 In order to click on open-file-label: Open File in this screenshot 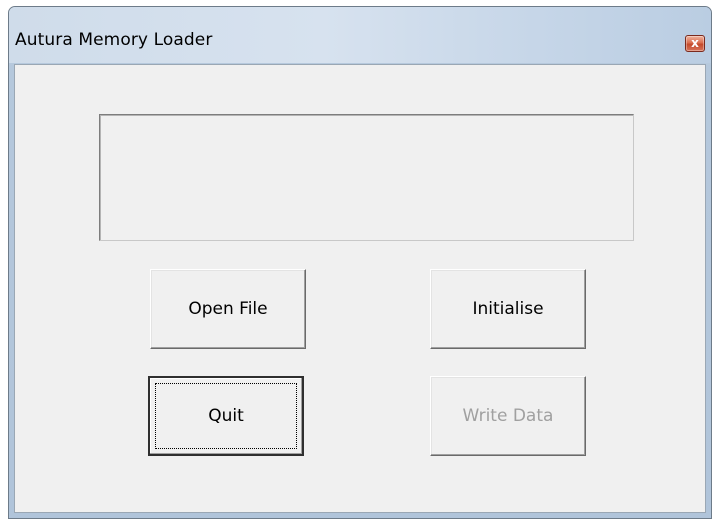, I will do `click(228, 309)`.